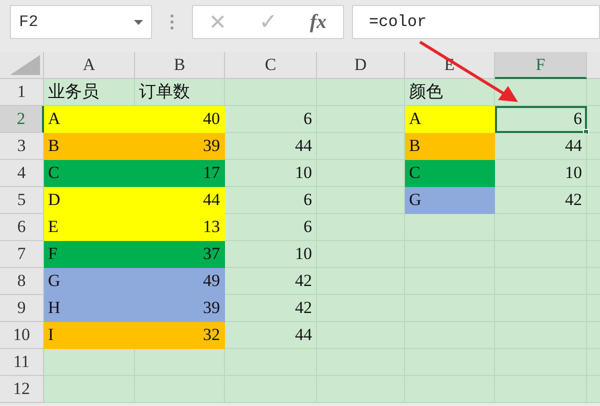  I want to click on drag-handle-icon, so click(172, 22).